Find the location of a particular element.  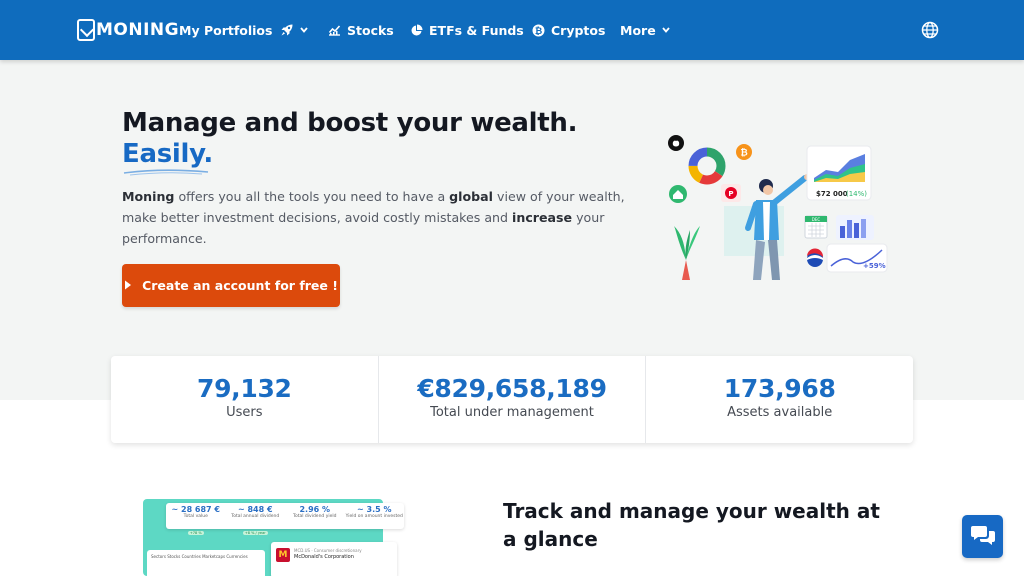

mockup-cell: 2.96 % Total dividend yield is located at coordinates (315, 516).